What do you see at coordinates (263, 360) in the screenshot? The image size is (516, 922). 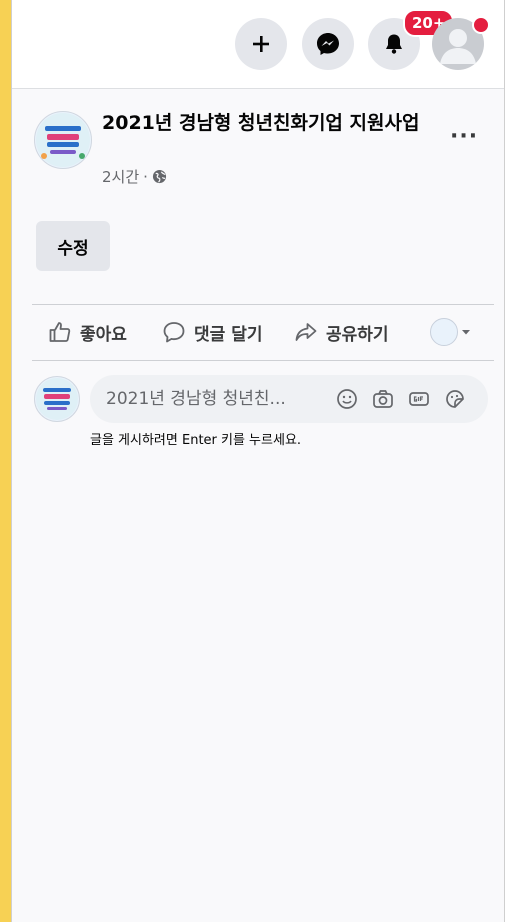 I see `divider-bottom` at bounding box center [263, 360].